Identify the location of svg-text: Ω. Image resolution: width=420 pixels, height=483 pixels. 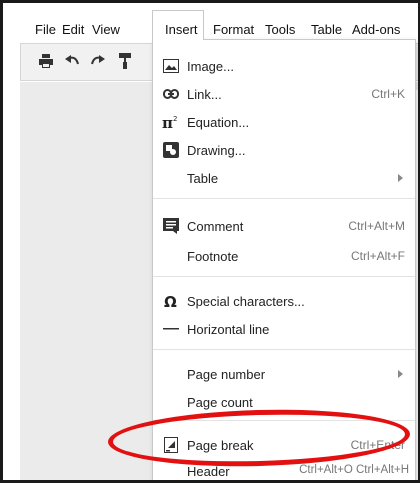
(170, 301).